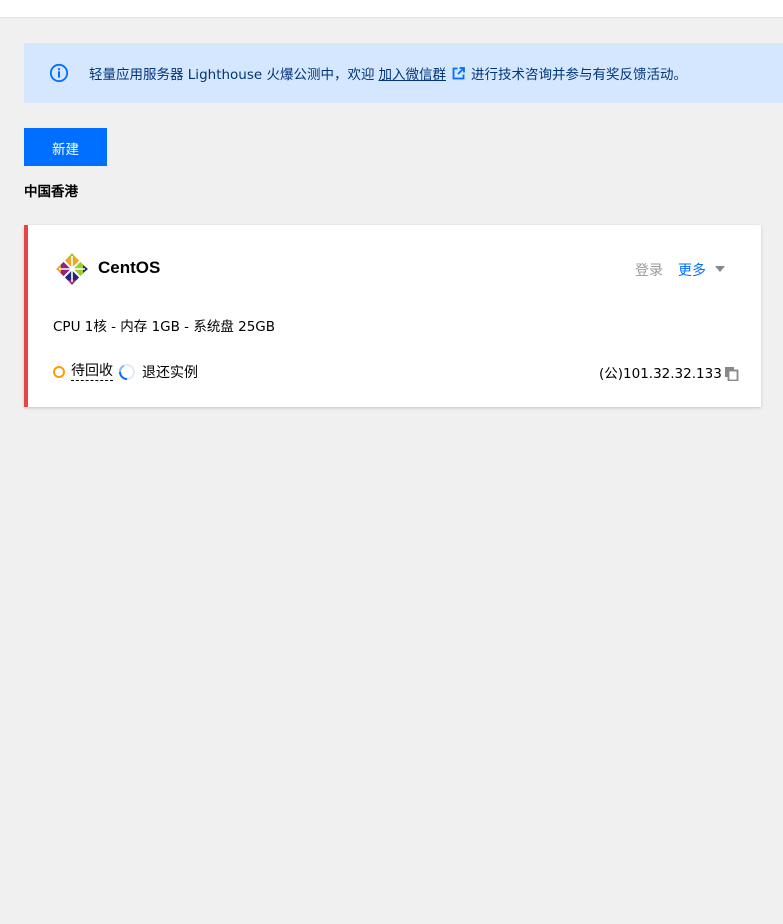  I want to click on banner-text-tail: 进行技术咨询并参与有奖反馈活动。, so click(578, 75).